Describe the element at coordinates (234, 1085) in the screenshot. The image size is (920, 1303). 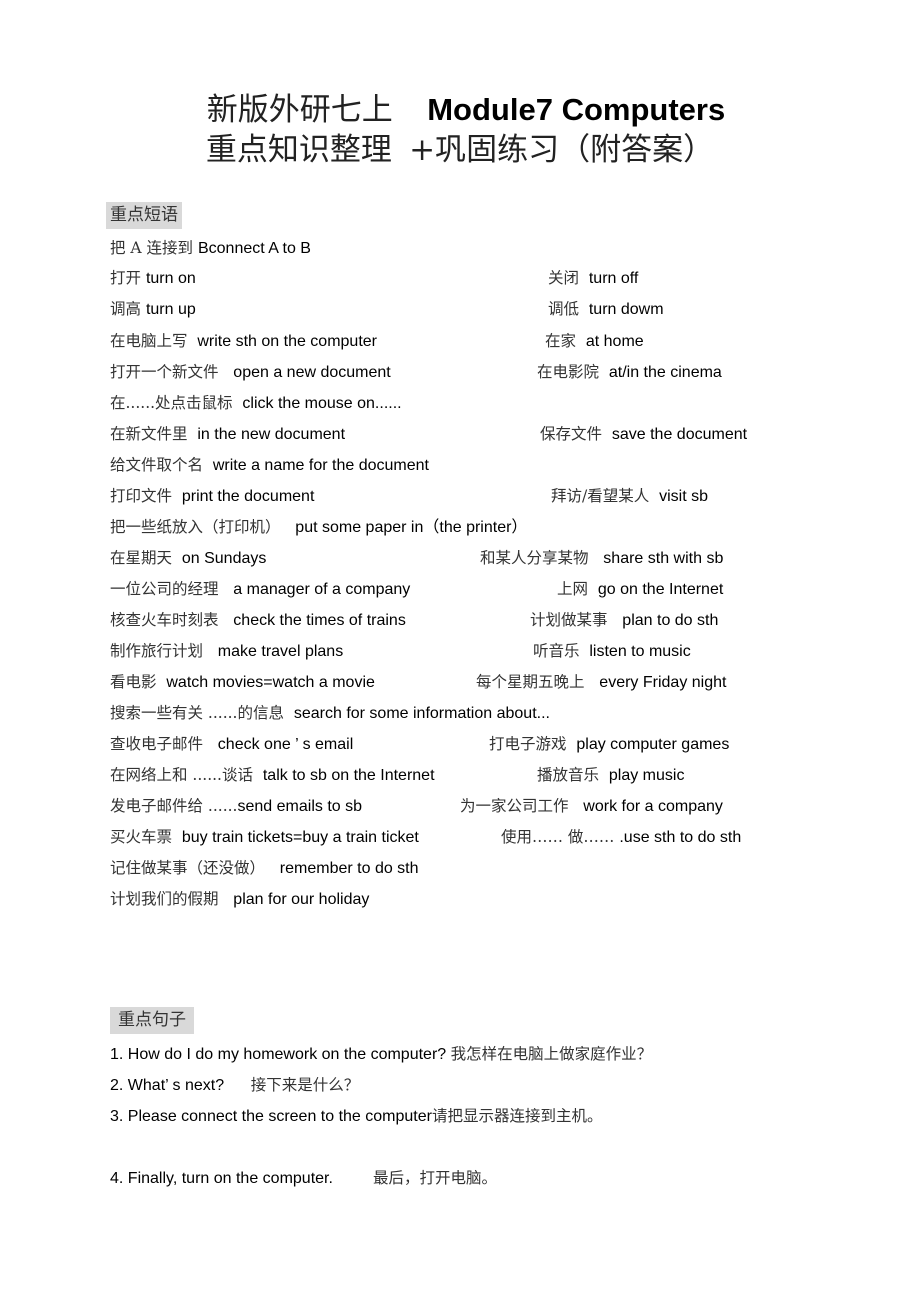
I see `key-sentence: 2. What’ s next? 接下来是什么？` at that location.